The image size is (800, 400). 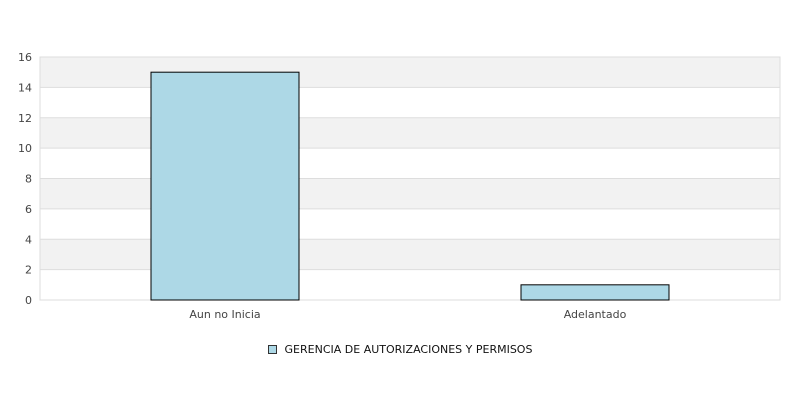 I want to click on y-tick-label: 12, so click(x=25, y=118).